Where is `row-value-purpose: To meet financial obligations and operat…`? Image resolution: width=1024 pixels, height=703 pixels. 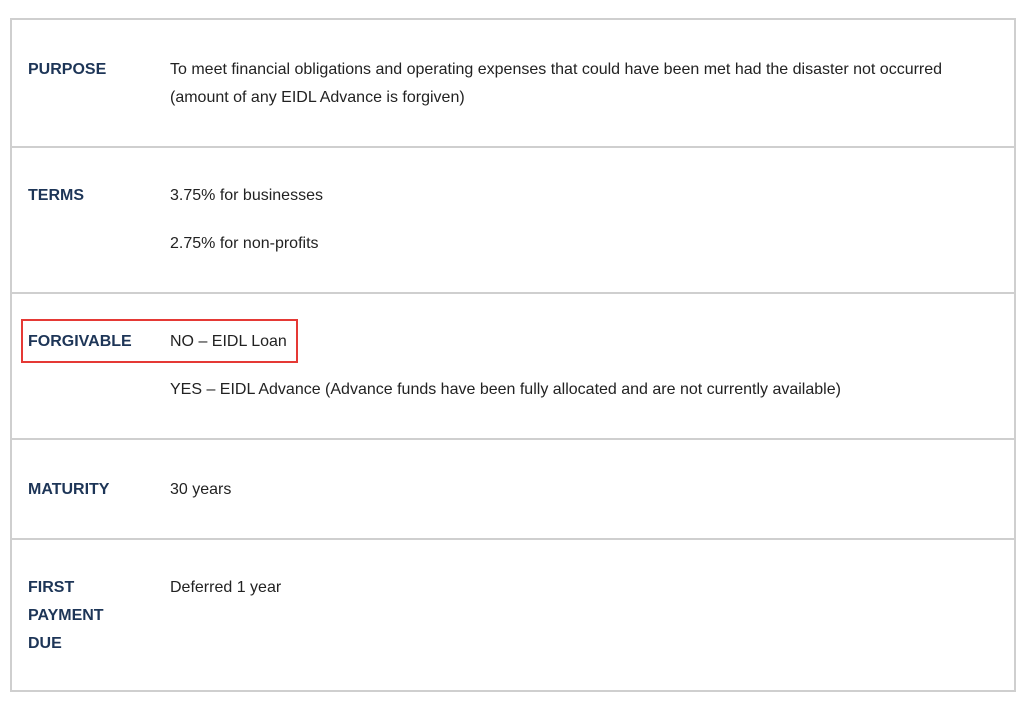 row-value-purpose: To meet financial obligations and operat… is located at coordinates (556, 83).